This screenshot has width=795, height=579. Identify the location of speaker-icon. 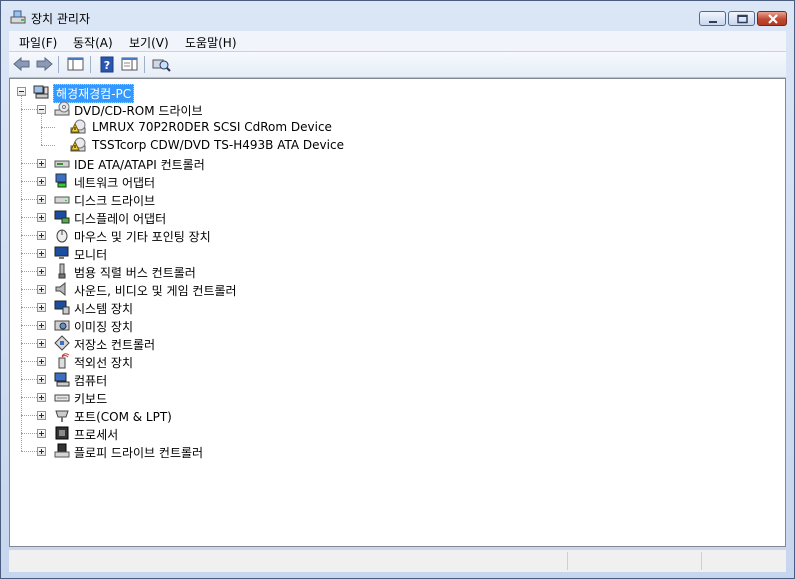
(60, 289).